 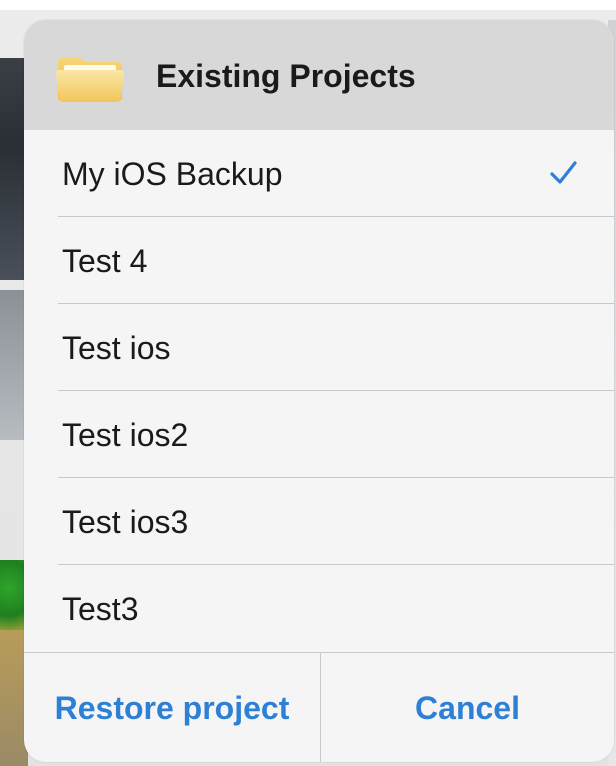 What do you see at coordinates (319, 521) in the screenshot?
I see `project-row-test-ios3: Test ios3` at bounding box center [319, 521].